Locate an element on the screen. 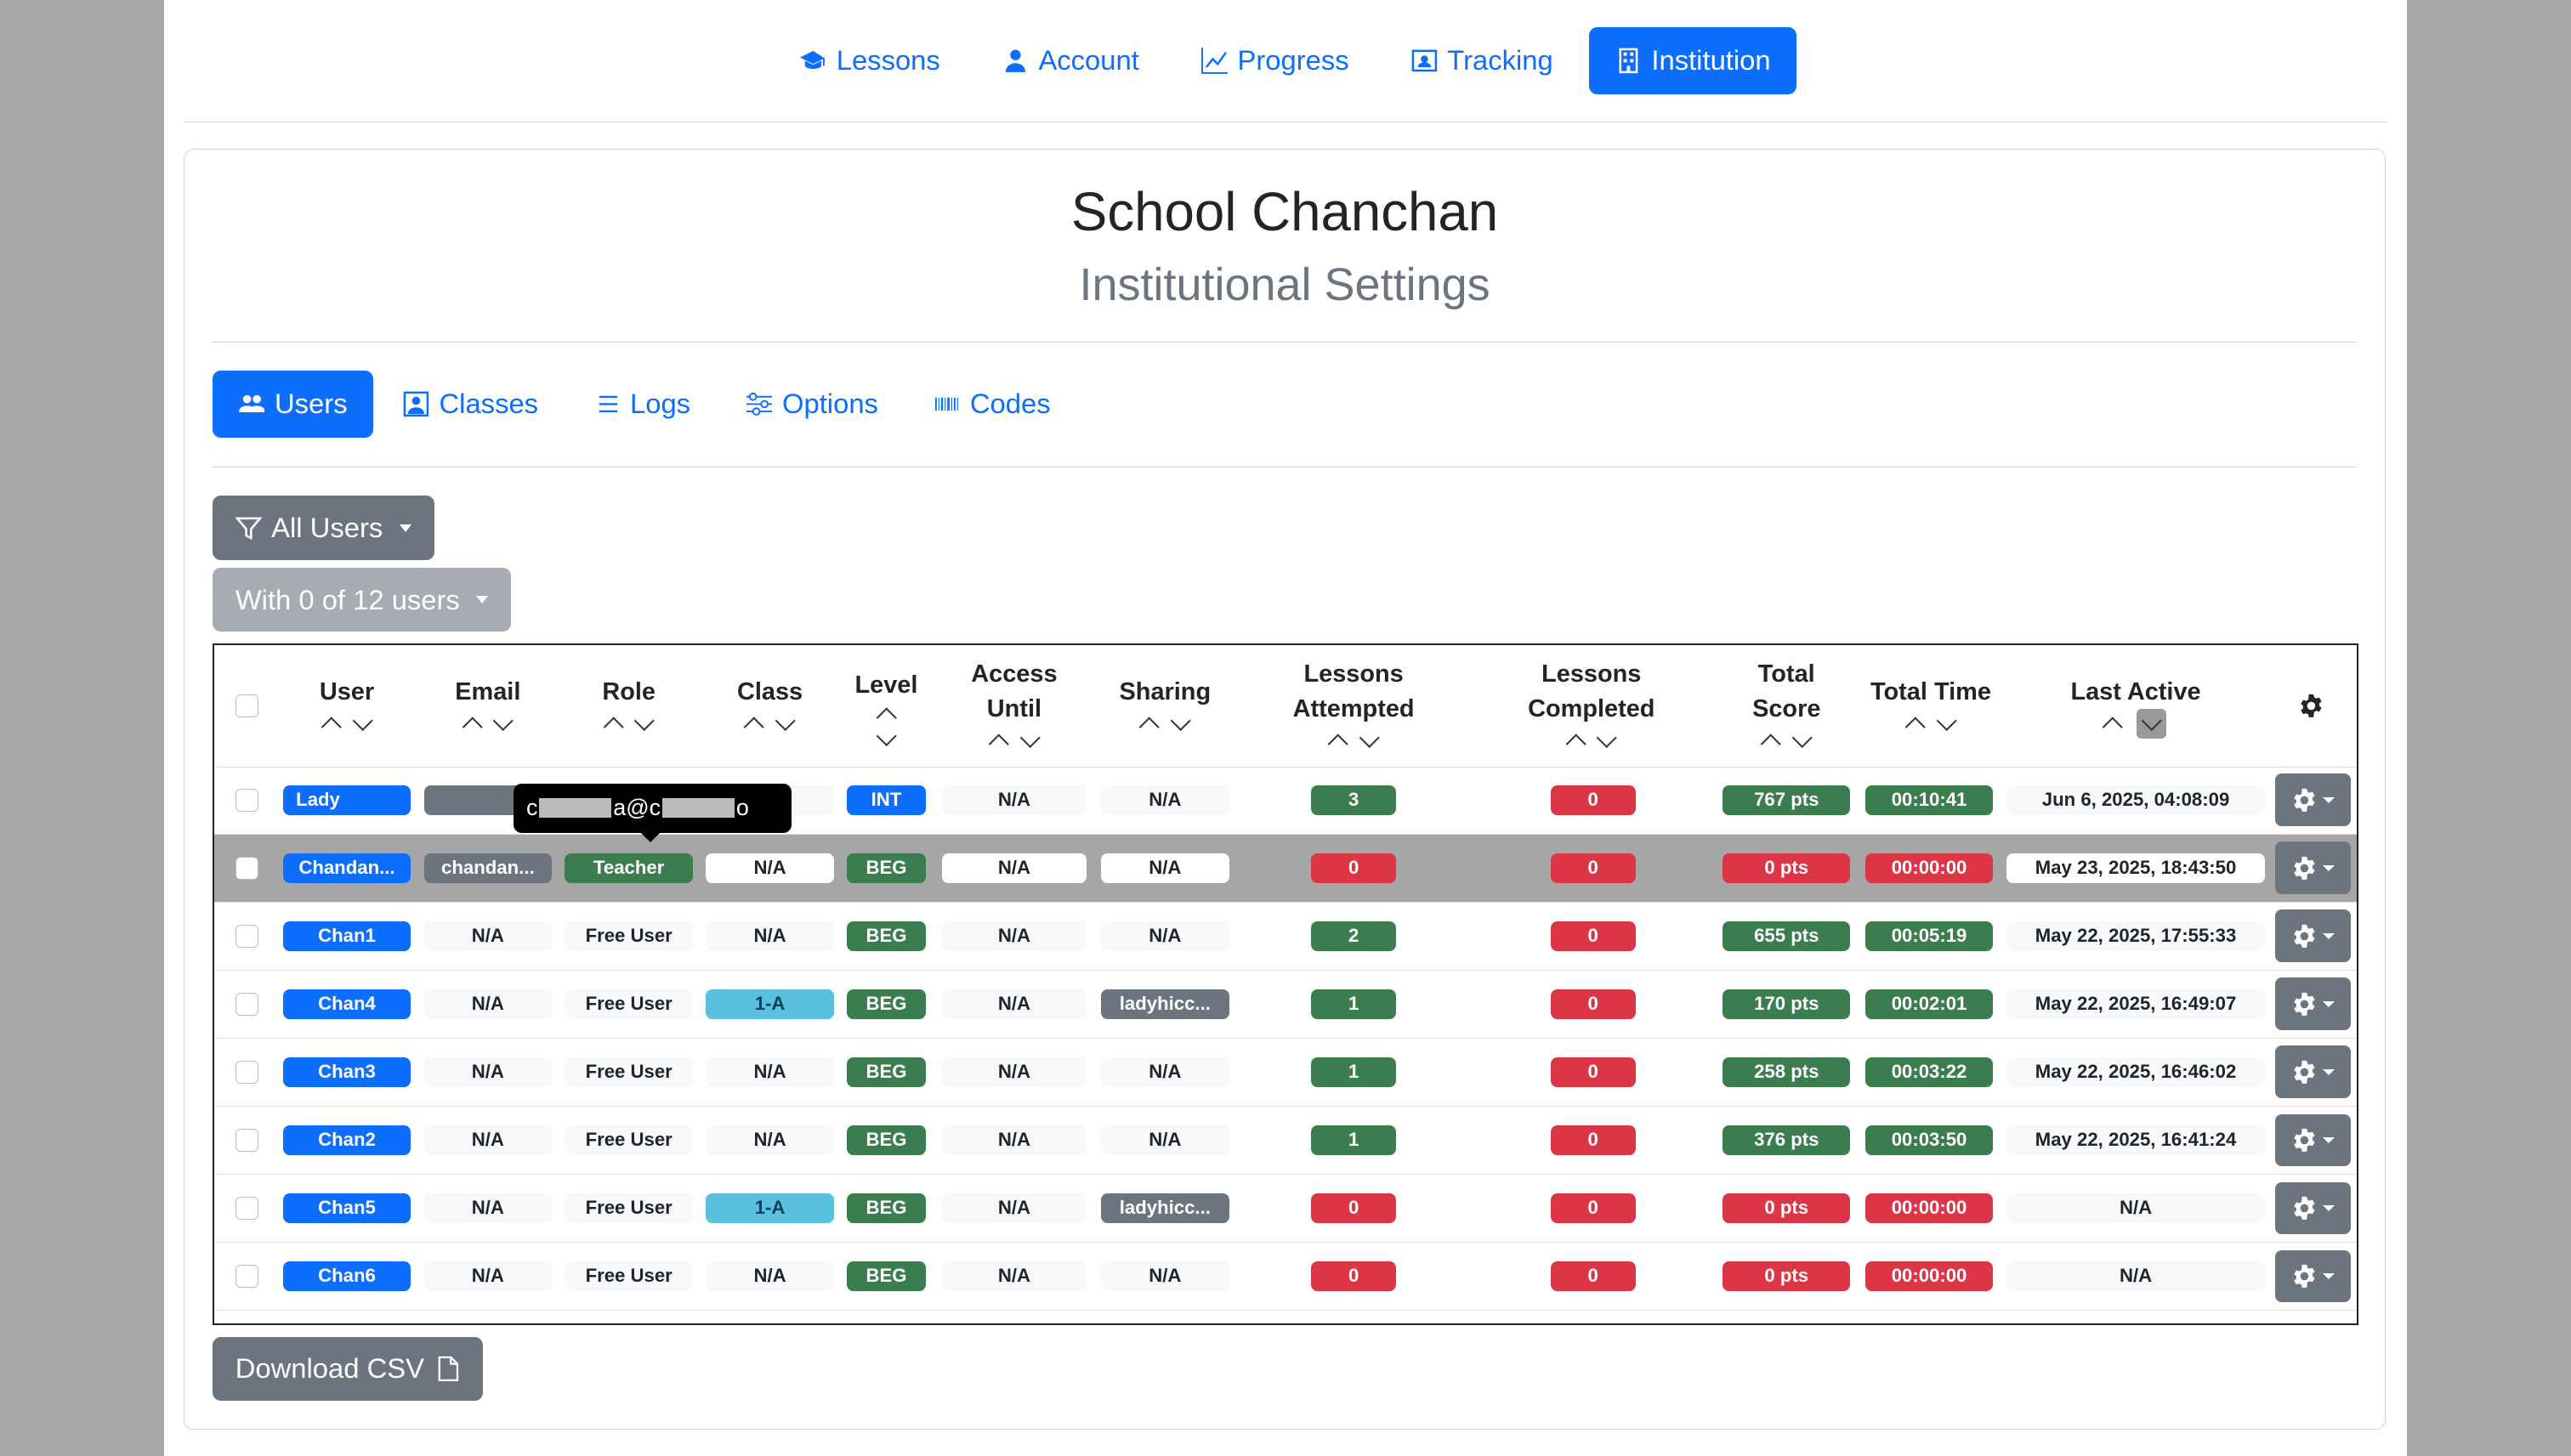 The height and width of the screenshot is (1456, 2571). nav-lessons: Lessons is located at coordinates (870, 60).